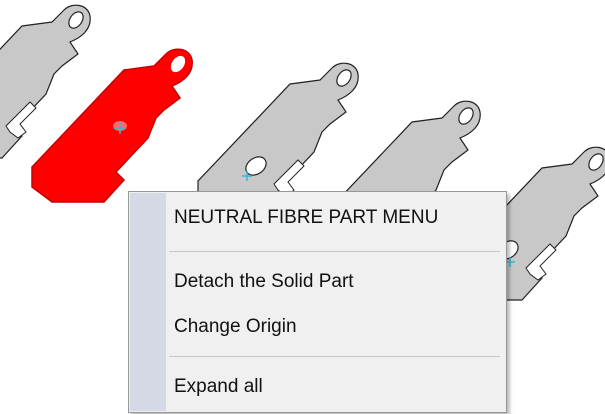  Describe the element at coordinates (337, 282) in the screenshot. I see `menu-item-detach-solid-part: Detach the Solid Part` at that location.